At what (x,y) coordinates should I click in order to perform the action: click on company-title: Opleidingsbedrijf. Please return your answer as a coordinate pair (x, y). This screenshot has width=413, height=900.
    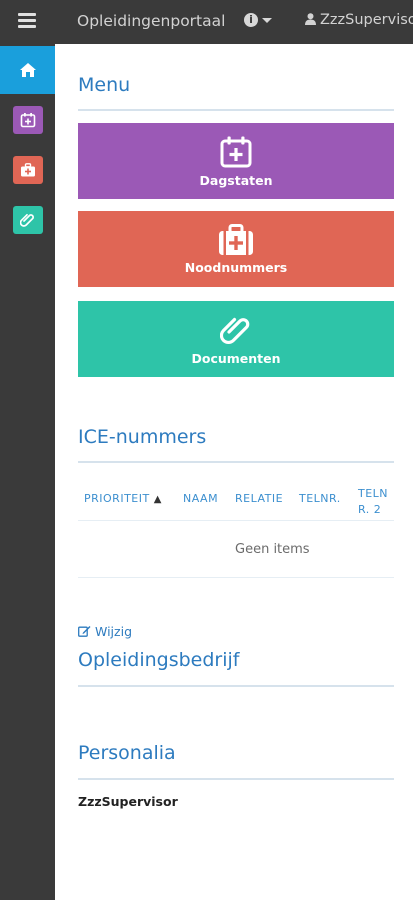
    Looking at the image, I should click on (159, 660).